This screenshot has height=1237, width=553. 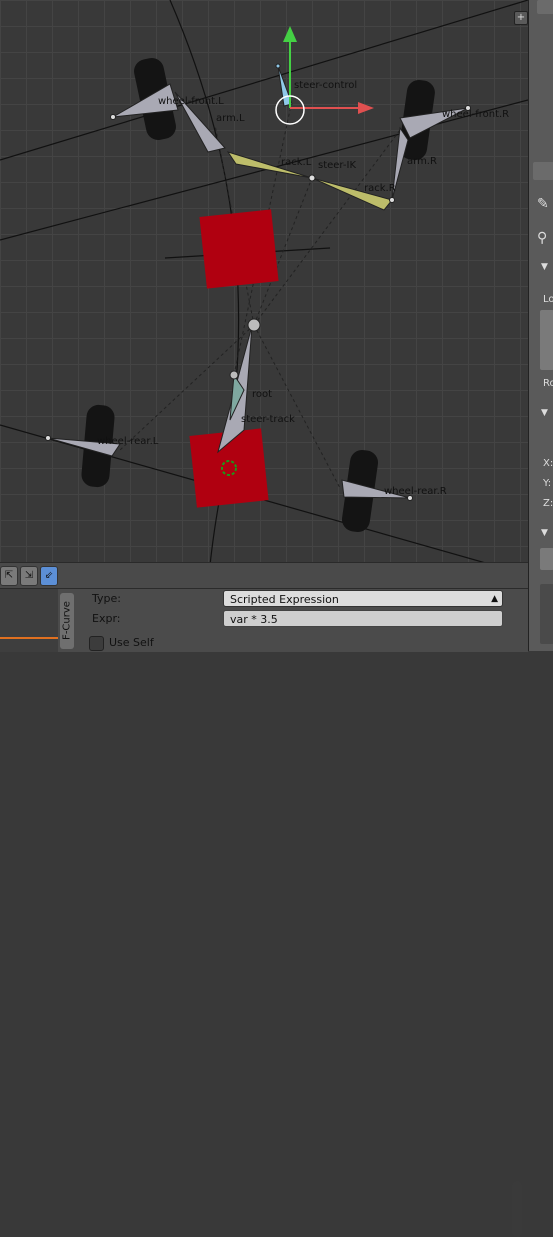 I want to click on panel-scrollbar, so click(x=517, y=1209).